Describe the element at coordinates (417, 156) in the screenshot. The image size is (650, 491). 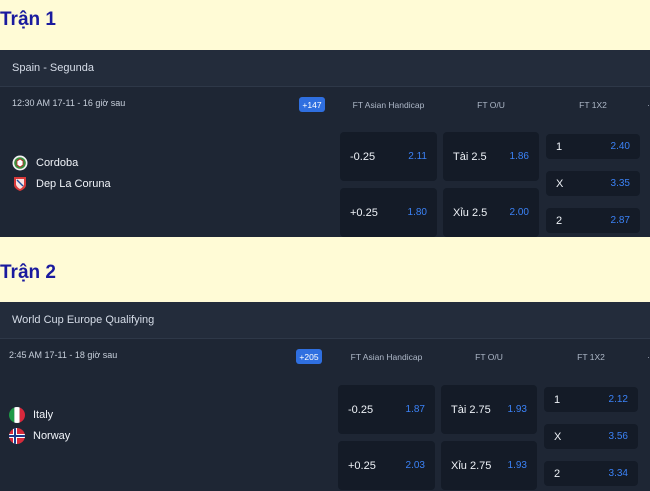
I see `odds-value: 2.11` at that location.